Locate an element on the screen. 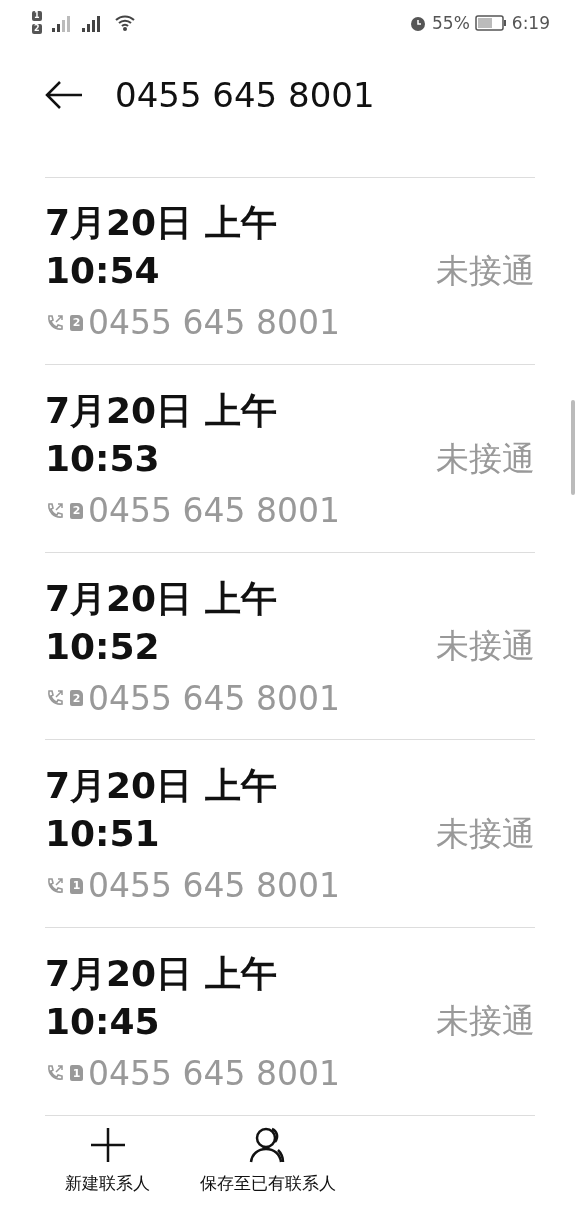 Image resolution: width=580 pixels, height=1205 pixels. call-time: 10:52 is located at coordinates (102, 646).